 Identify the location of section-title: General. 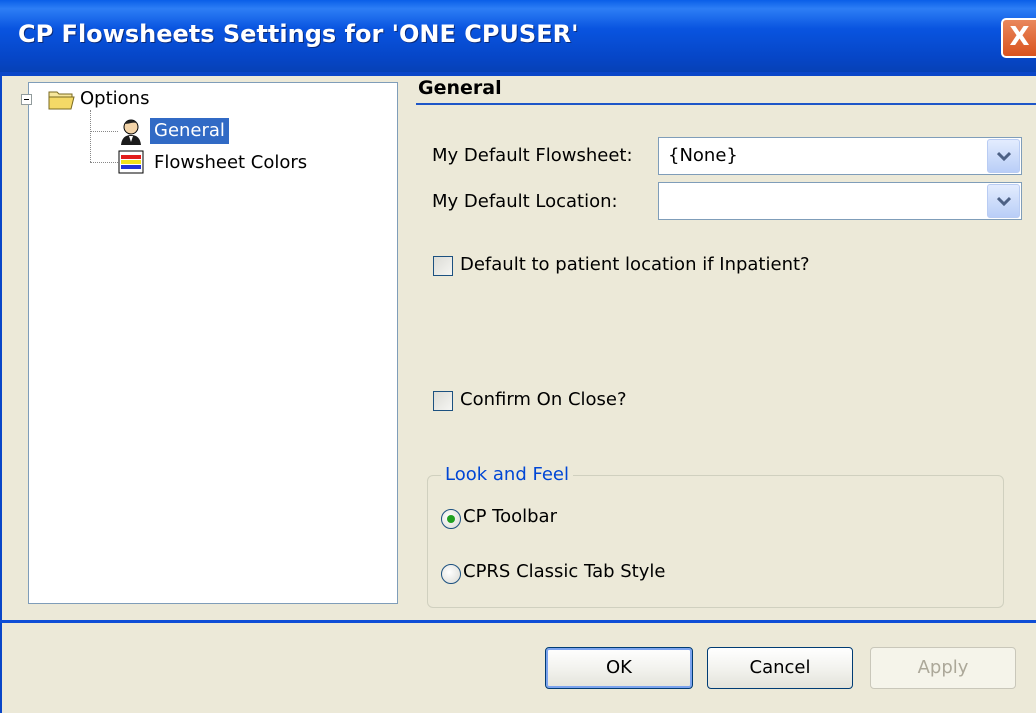
(460, 88).